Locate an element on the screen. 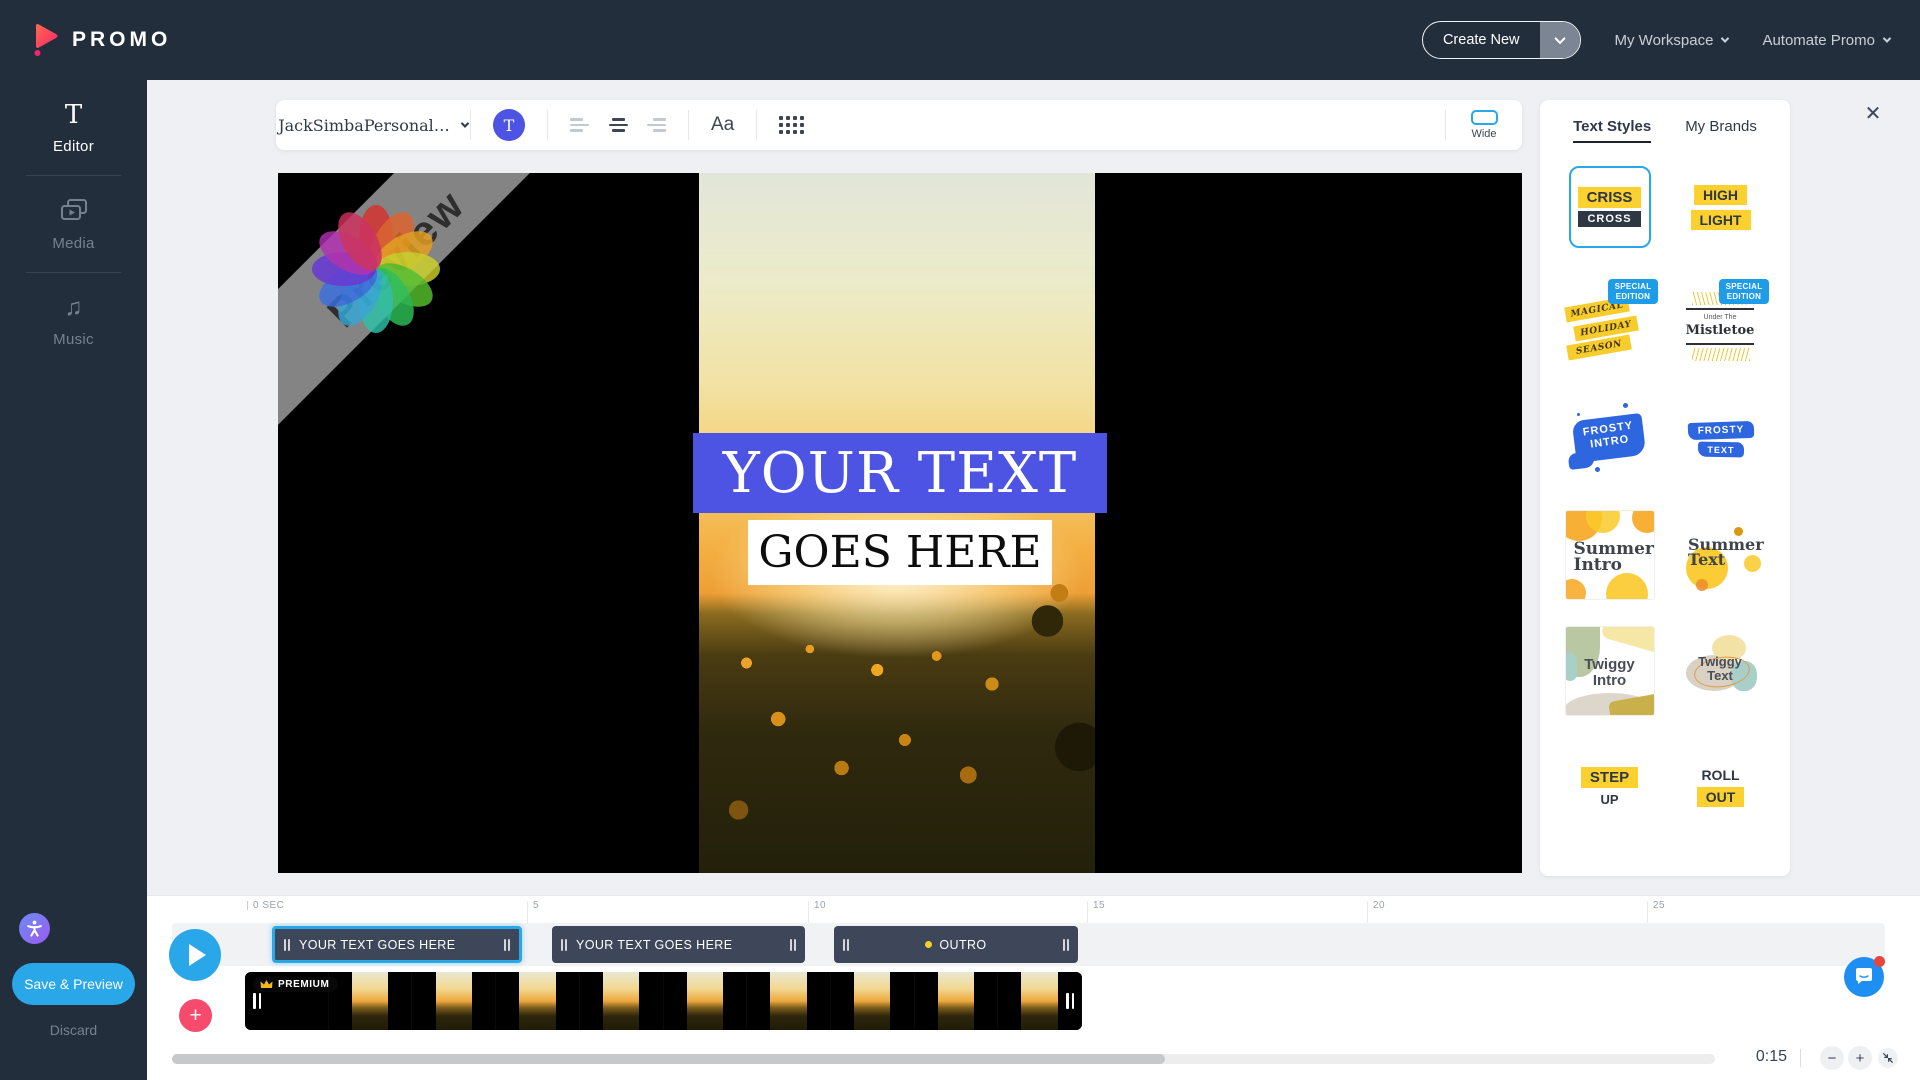 This screenshot has width=1920, height=1080. ruler-tick is located at coordinates (247, 905).